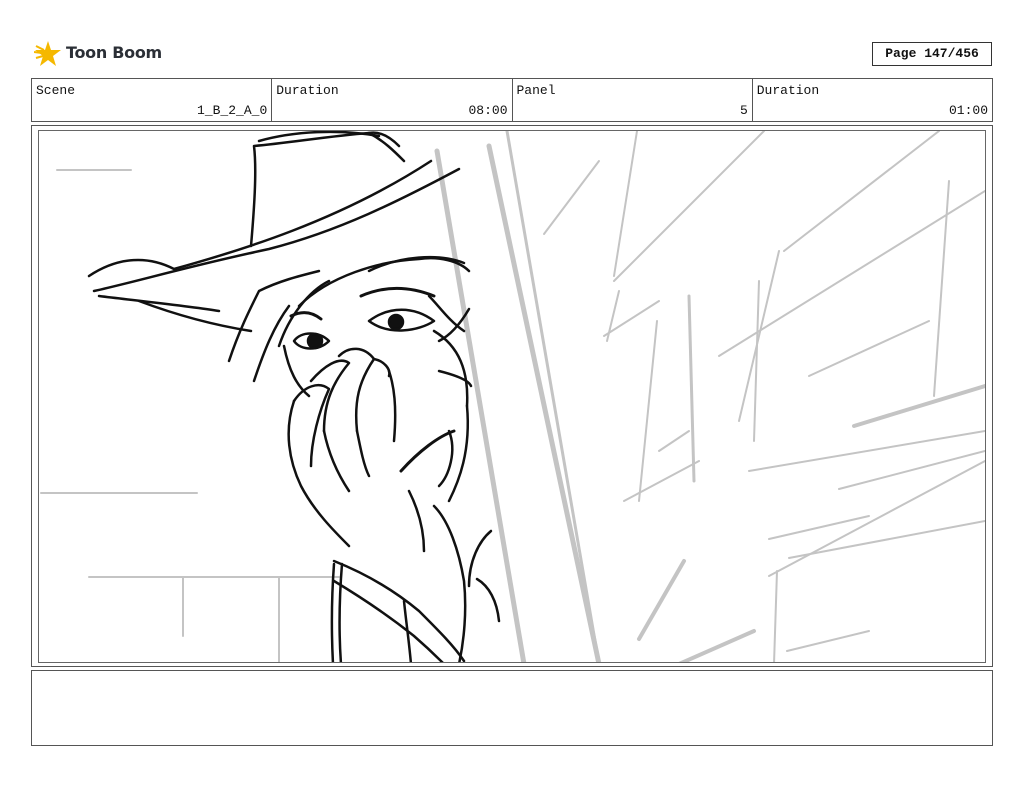  What do you see at coordinates (932, 54) in the screenshot?
I see `page-number: Page 147/456` at bounding box center [932, 54].